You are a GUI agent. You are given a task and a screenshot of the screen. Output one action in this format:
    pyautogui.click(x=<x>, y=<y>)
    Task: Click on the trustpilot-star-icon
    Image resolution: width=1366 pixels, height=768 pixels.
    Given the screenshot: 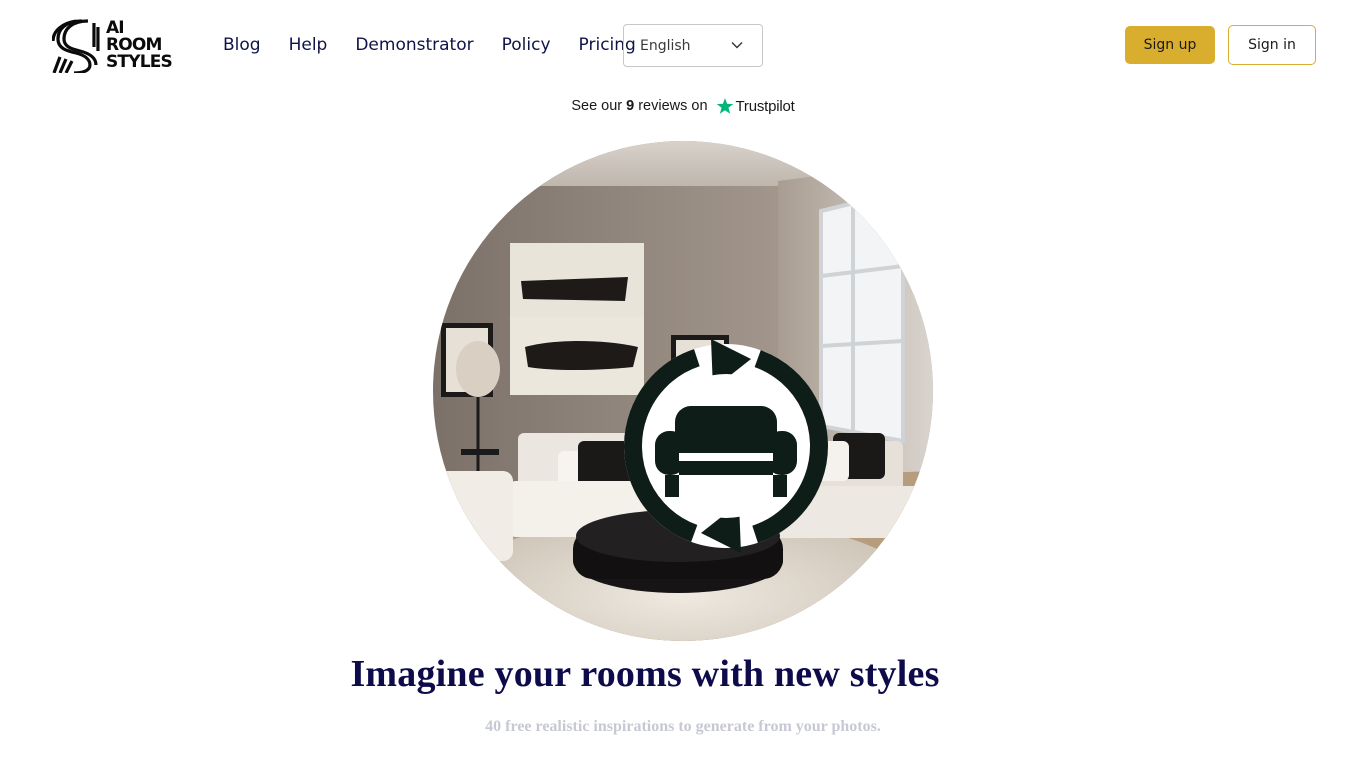 What is the action you would take?
    pyautogui.click(x=724, y=106)
    